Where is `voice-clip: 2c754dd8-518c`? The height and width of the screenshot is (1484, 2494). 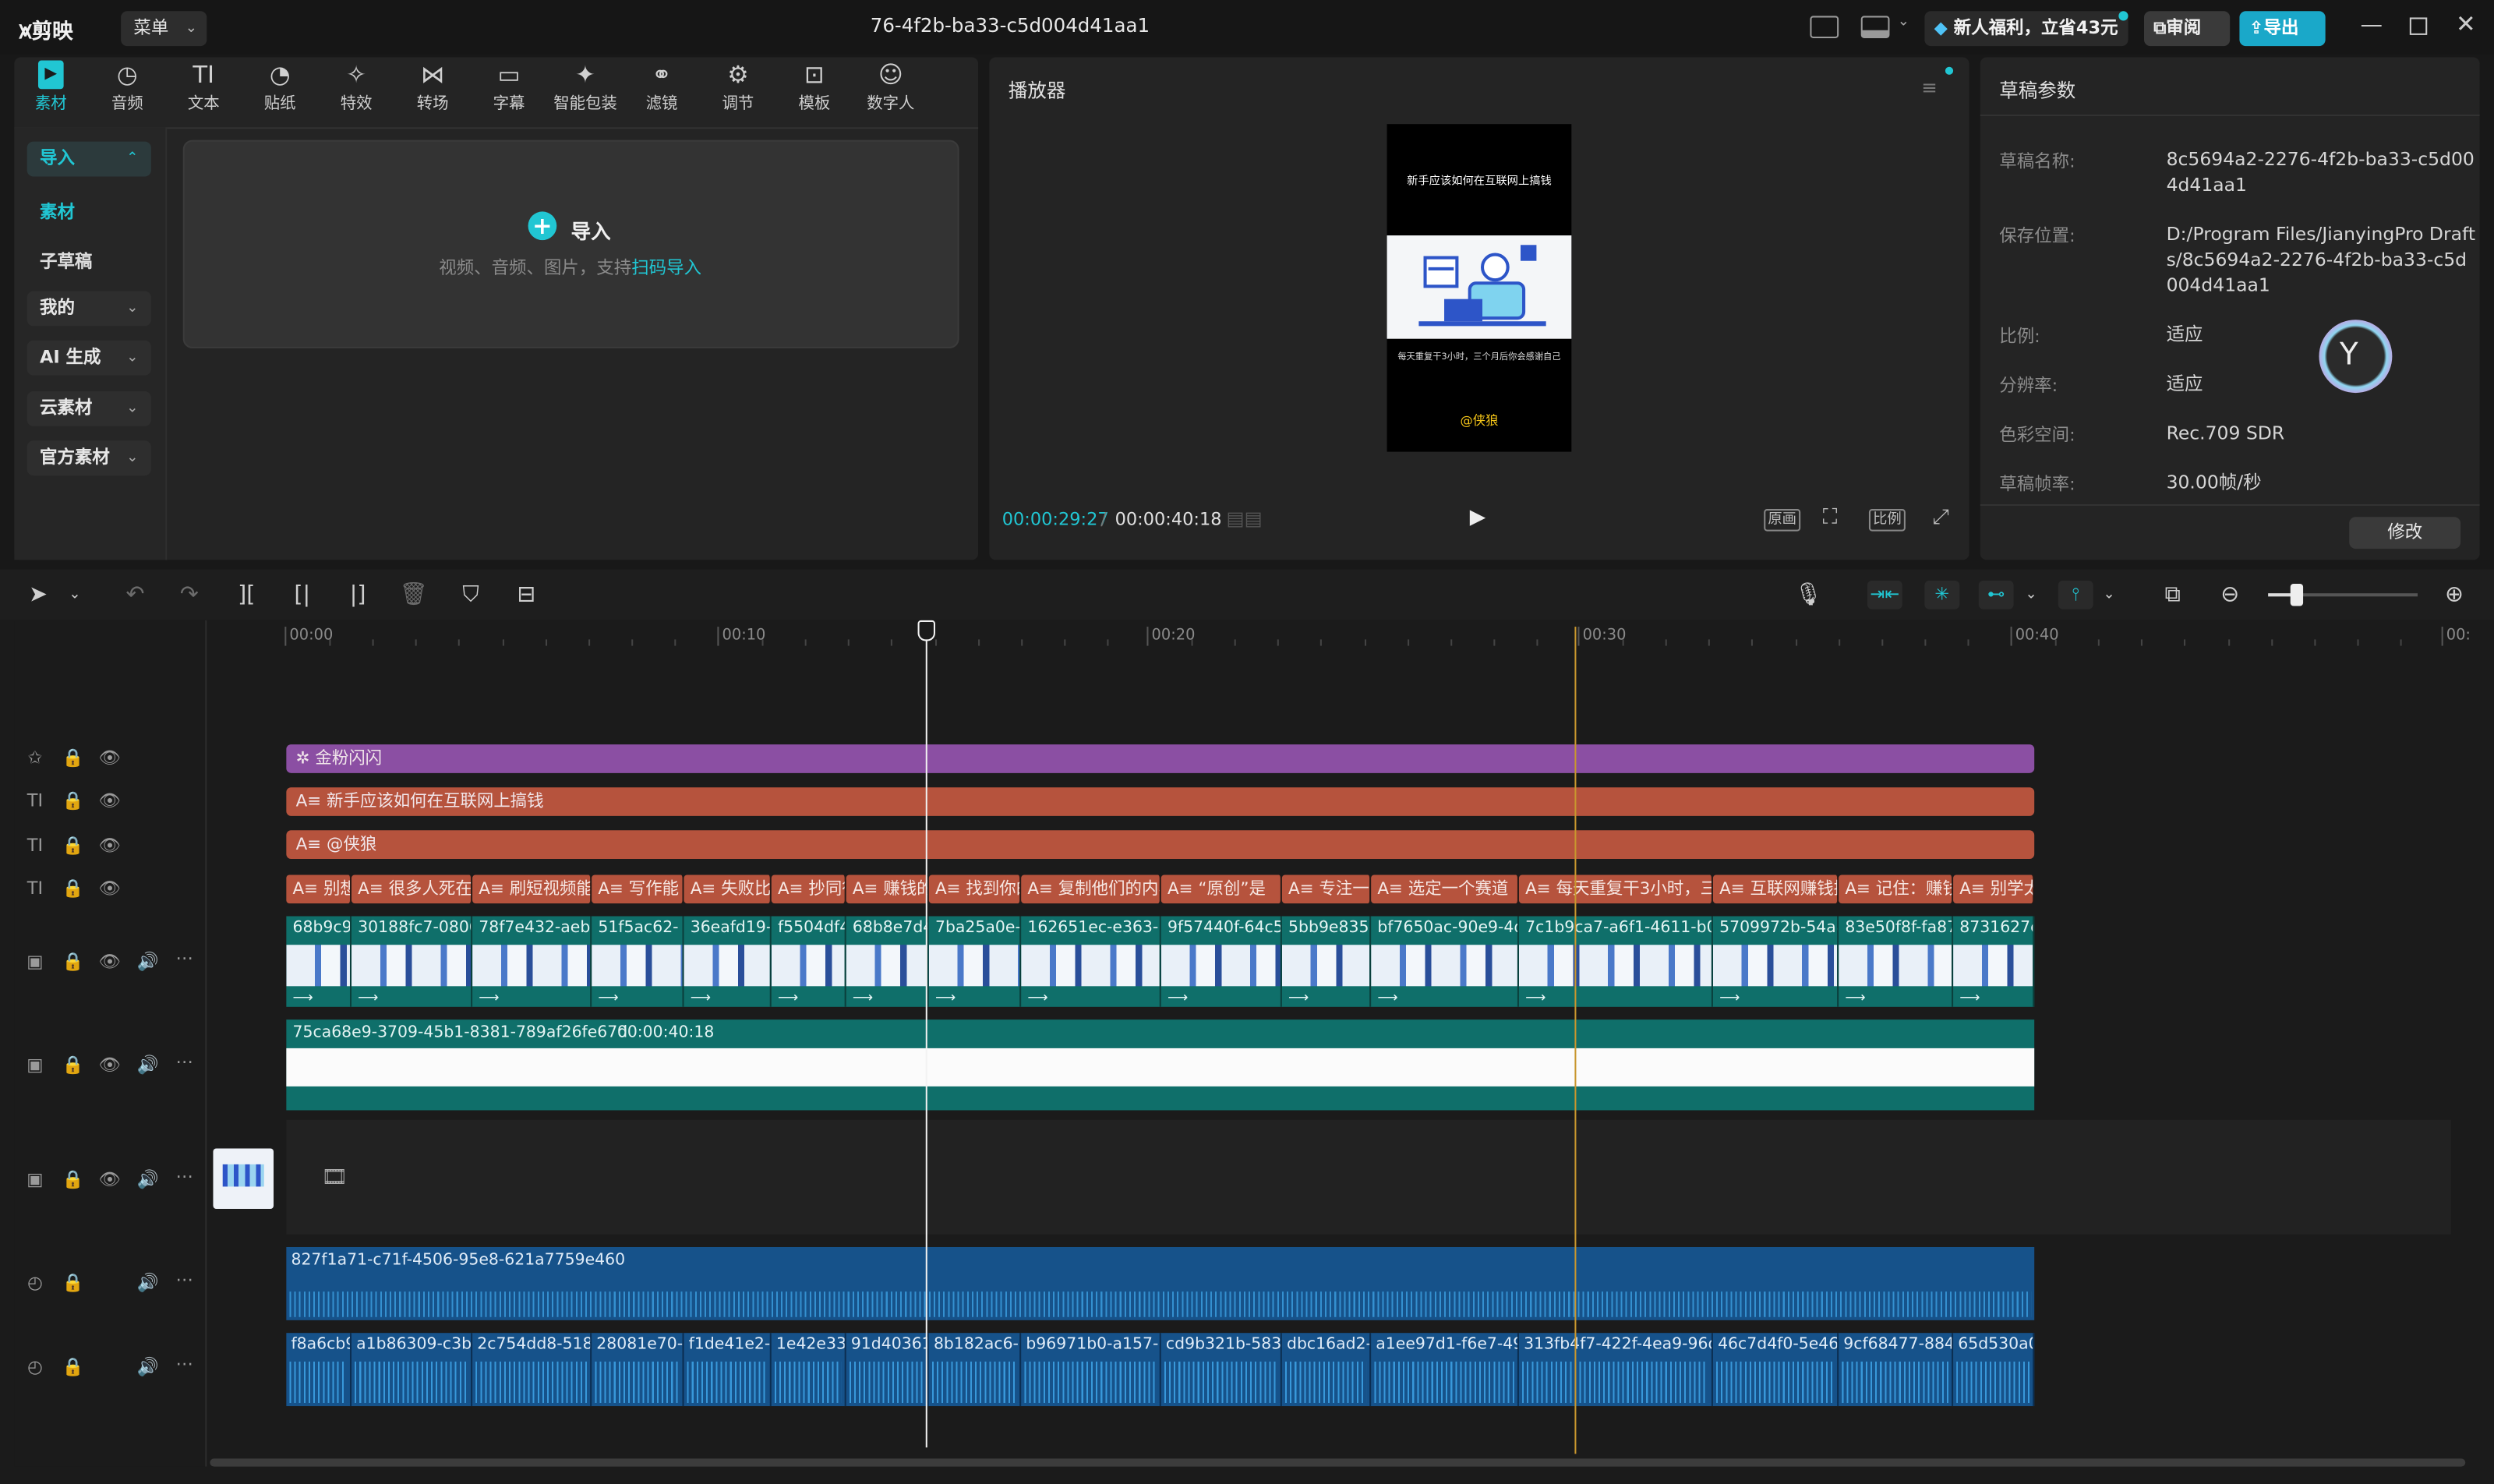 voice-clip: 2c754dd8-518c is located at coordinates (532, 1370).